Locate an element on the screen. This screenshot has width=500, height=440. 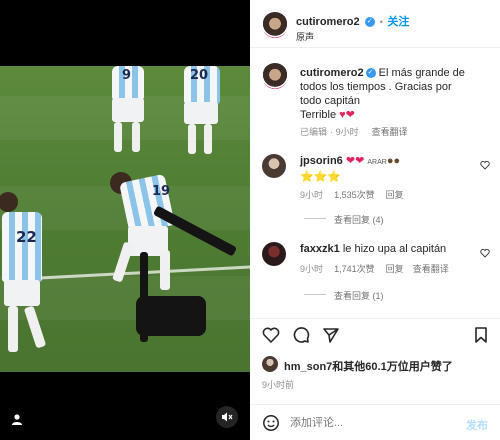
bookmark-icon is located at coordinates (481, 335).